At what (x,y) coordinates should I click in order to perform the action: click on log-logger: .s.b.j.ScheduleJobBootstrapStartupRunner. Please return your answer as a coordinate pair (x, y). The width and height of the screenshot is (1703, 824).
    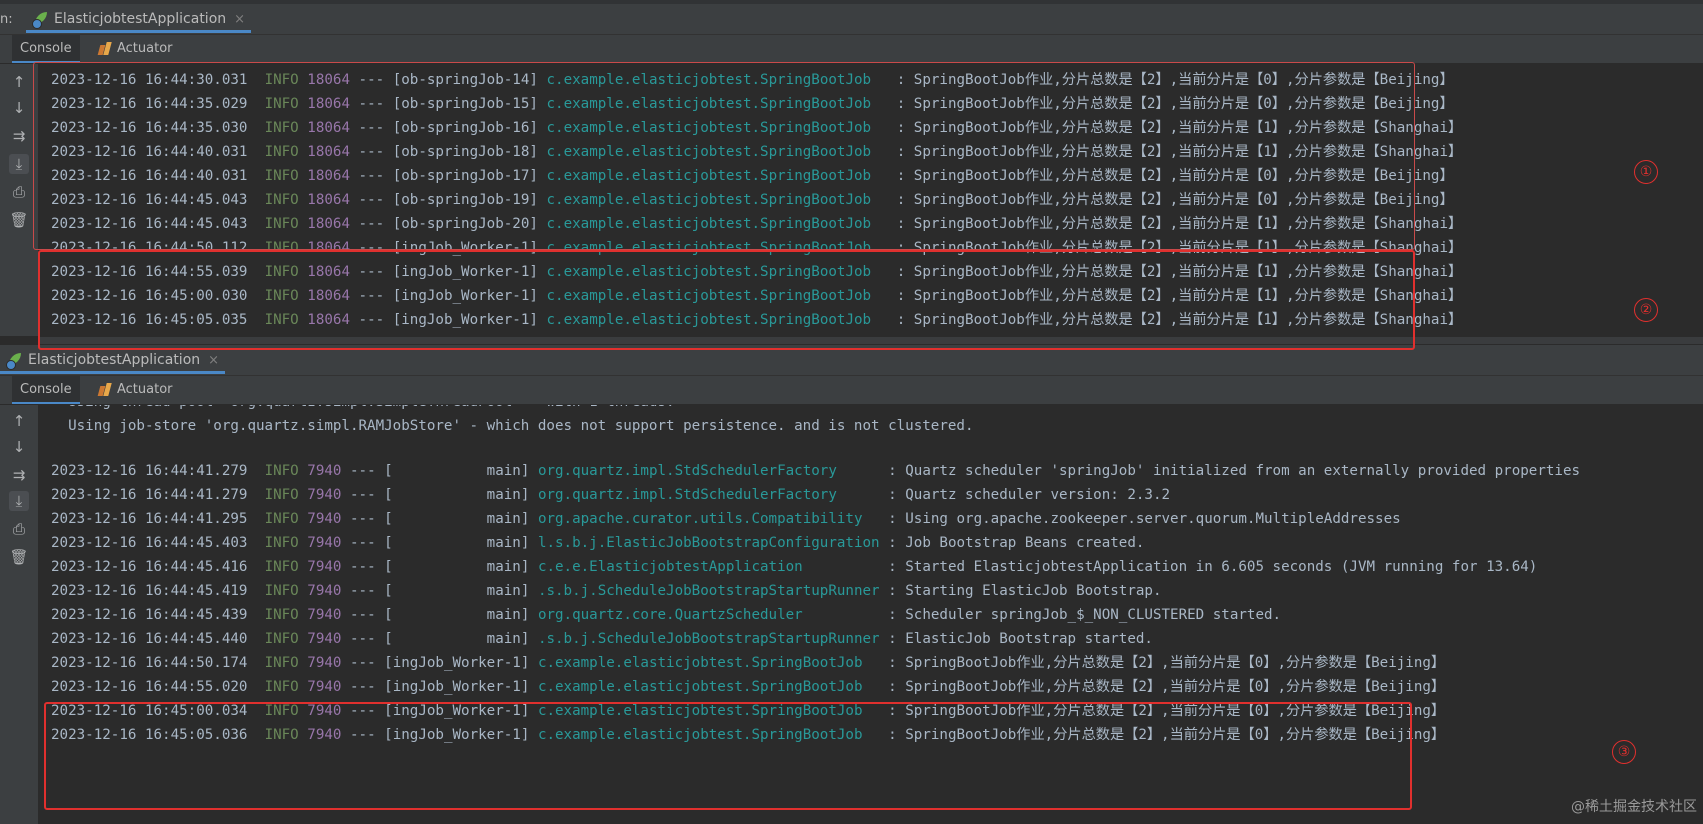
    Looking at the image, I should click on (708, 591).